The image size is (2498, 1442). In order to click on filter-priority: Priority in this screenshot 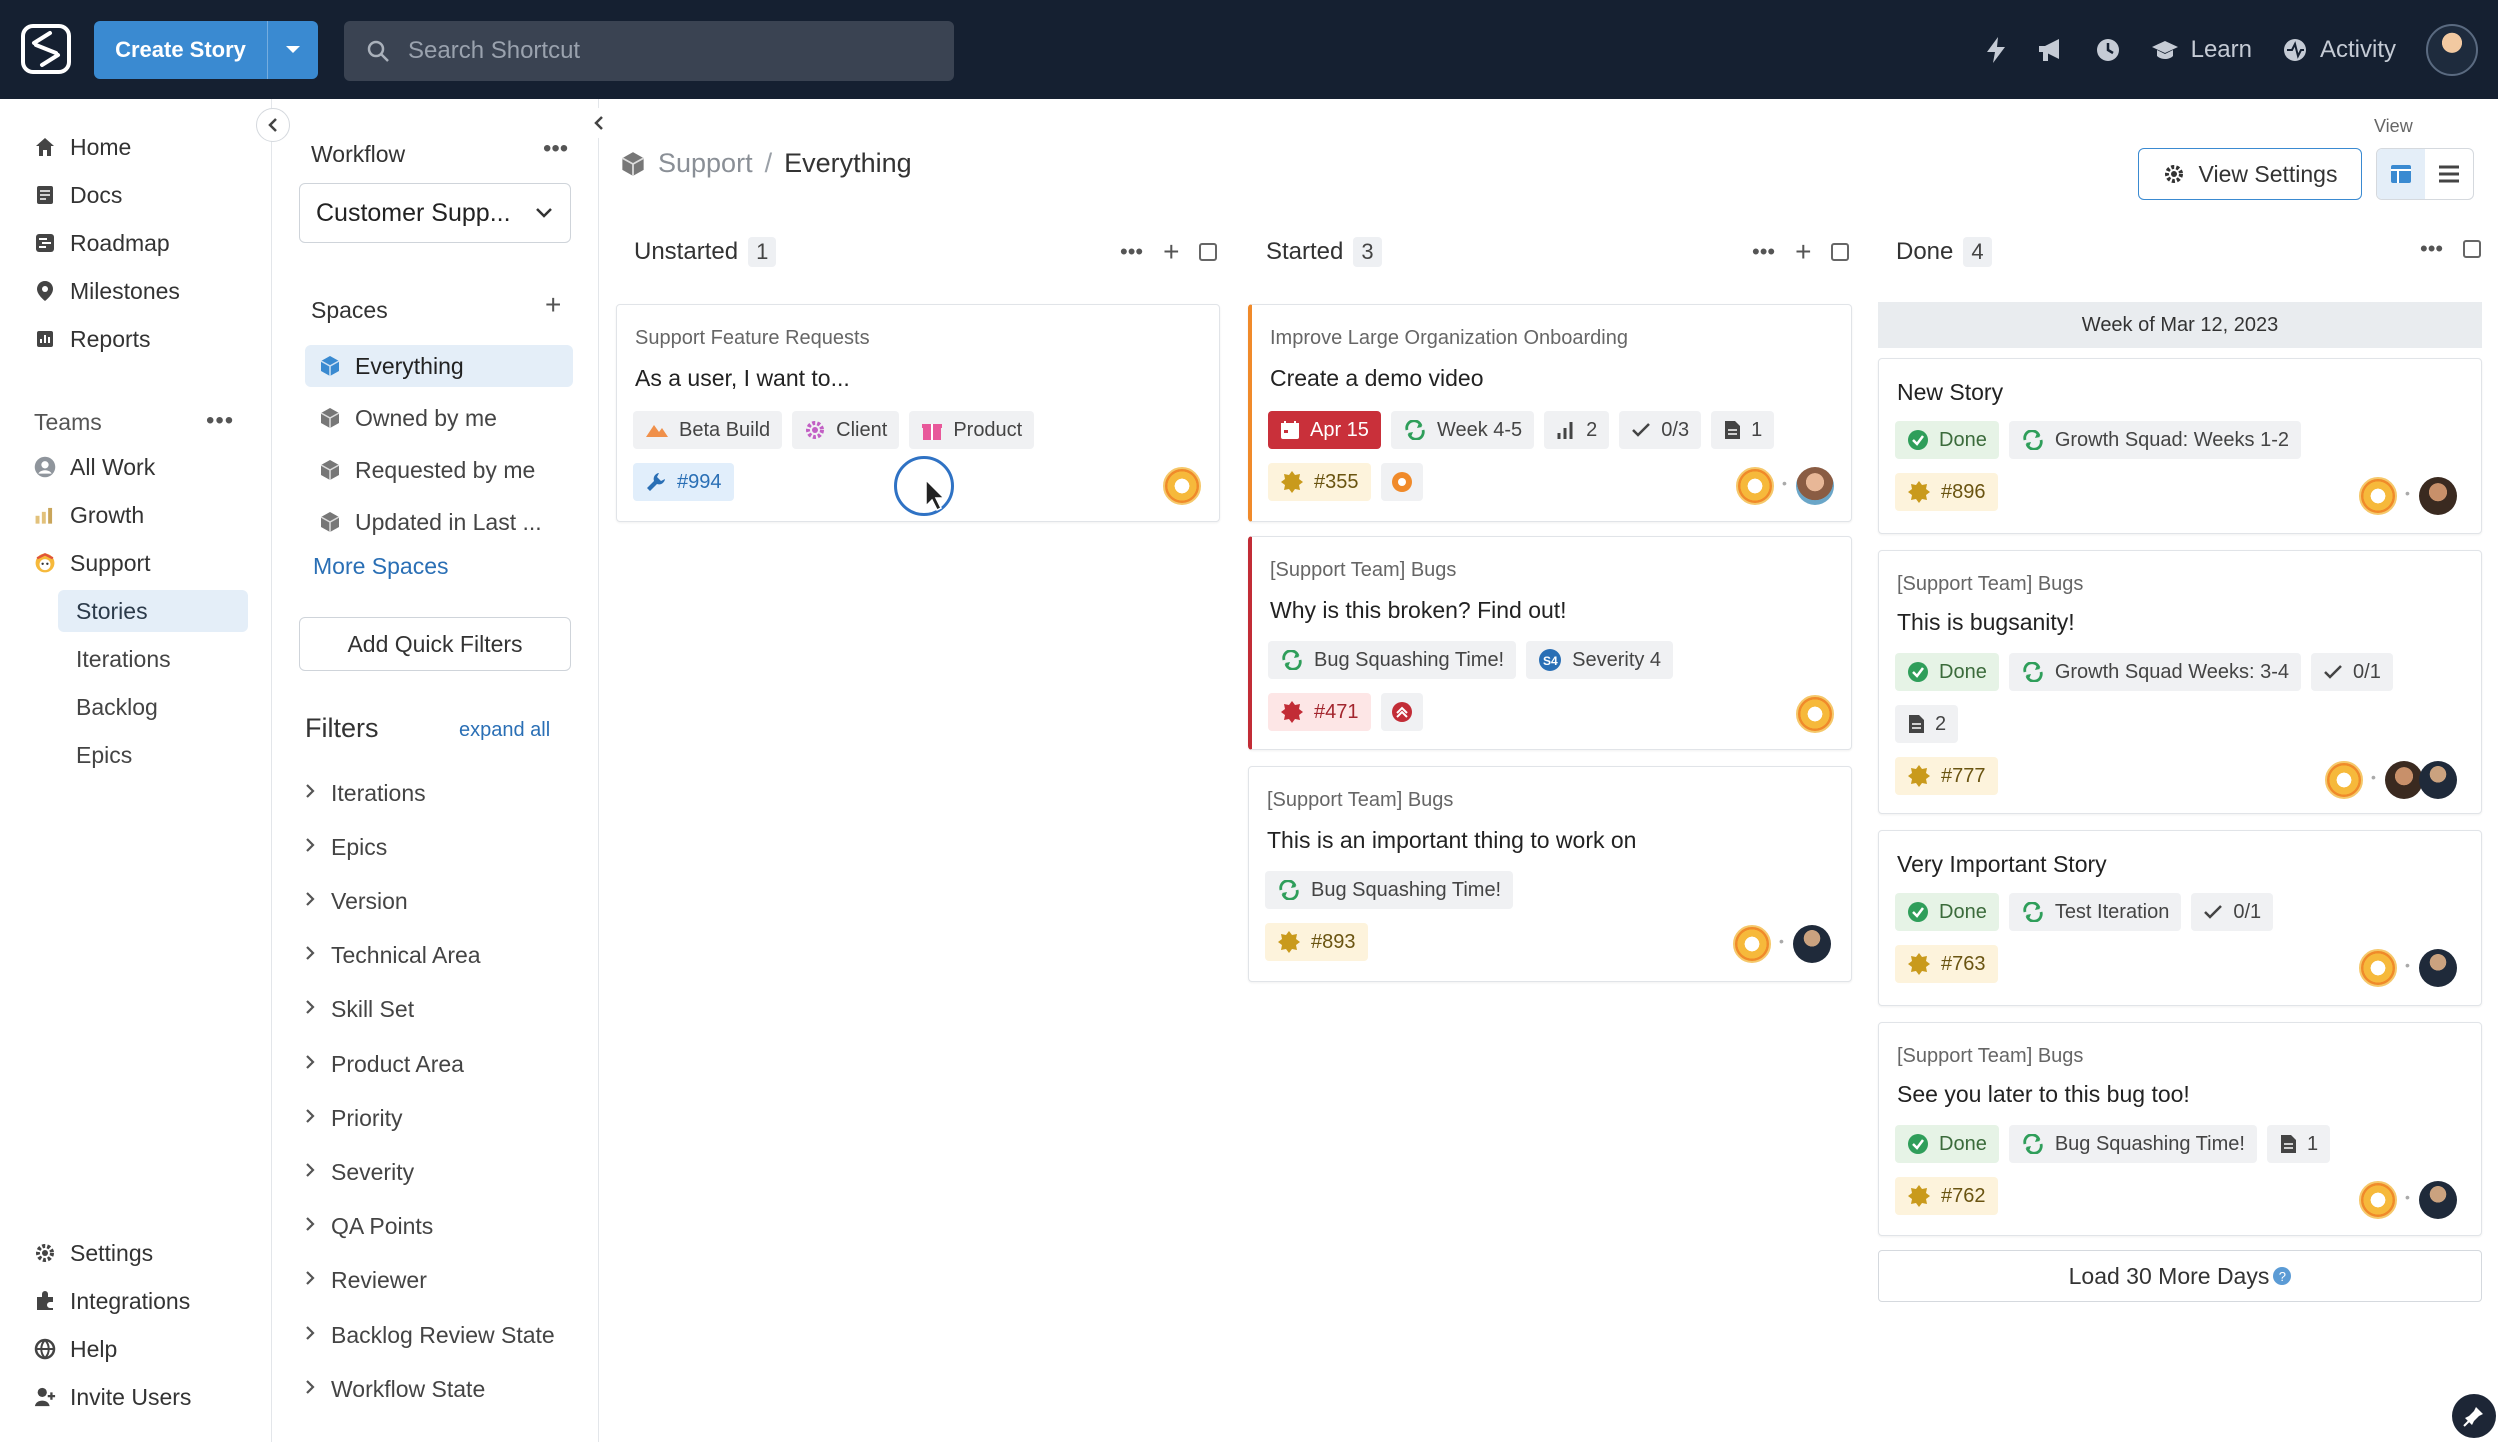, I will do `click(354, 1118)`.